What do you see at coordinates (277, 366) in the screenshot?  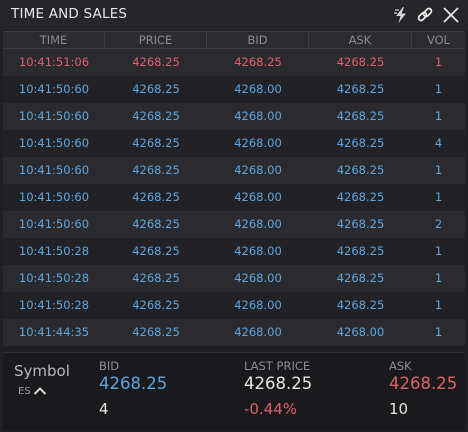 I see `last-price-label: LAST PRICE` at bounding box center [277, 366].